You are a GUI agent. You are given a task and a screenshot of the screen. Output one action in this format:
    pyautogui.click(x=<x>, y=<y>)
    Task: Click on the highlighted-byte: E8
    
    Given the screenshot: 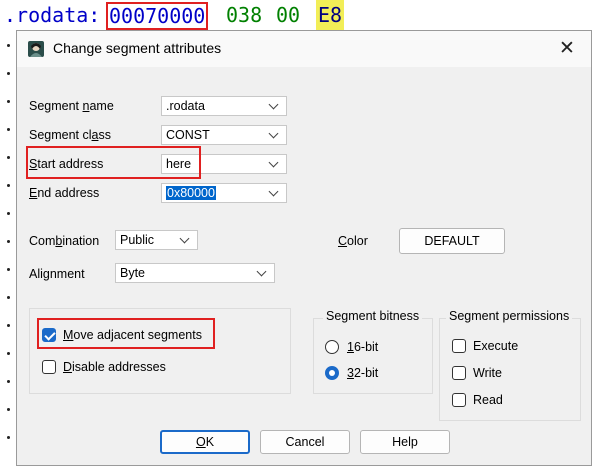 What is the action you would take?
    pyautogui.click(x=330, y=15)
    